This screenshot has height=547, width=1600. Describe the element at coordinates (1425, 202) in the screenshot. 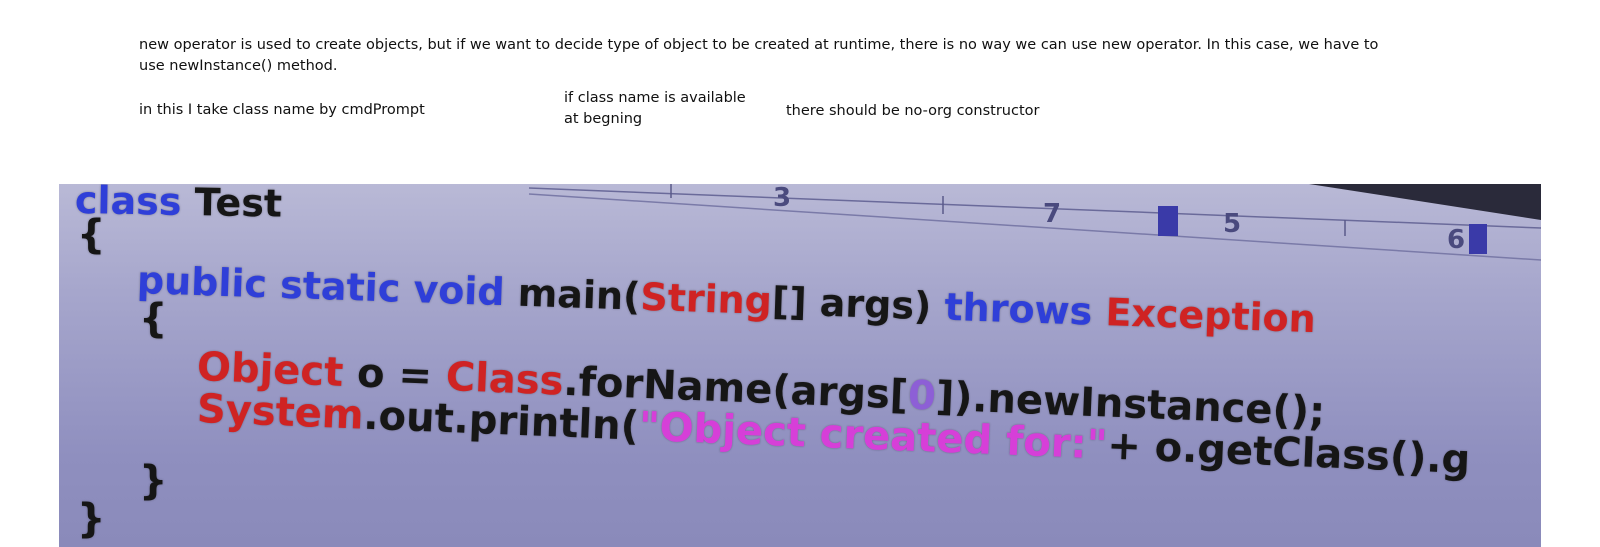

I see `top-right-dark-band` at that location.